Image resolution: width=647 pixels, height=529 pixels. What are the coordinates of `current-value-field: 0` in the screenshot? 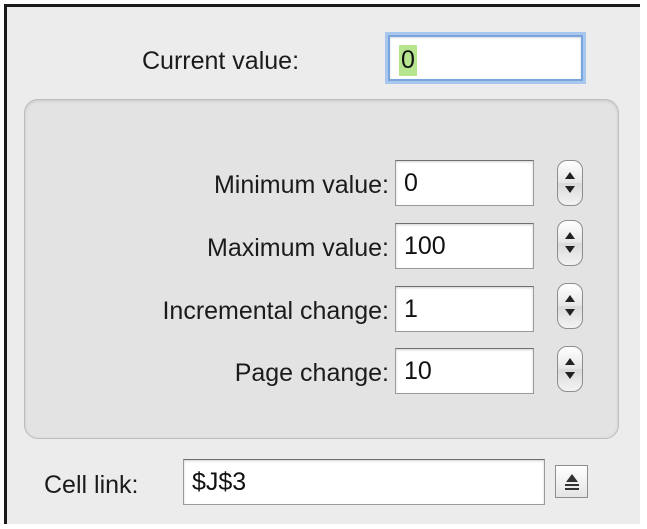 It's located at (485, 58).